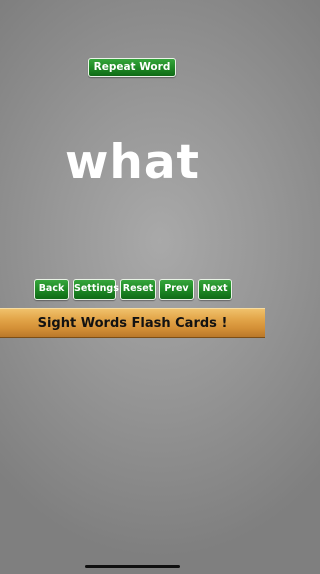 The image size is (320, 574). What do you see at coordinates (215, 289) in the screenshot?
I see `next-button: Next` at bounding box center [215, 289].